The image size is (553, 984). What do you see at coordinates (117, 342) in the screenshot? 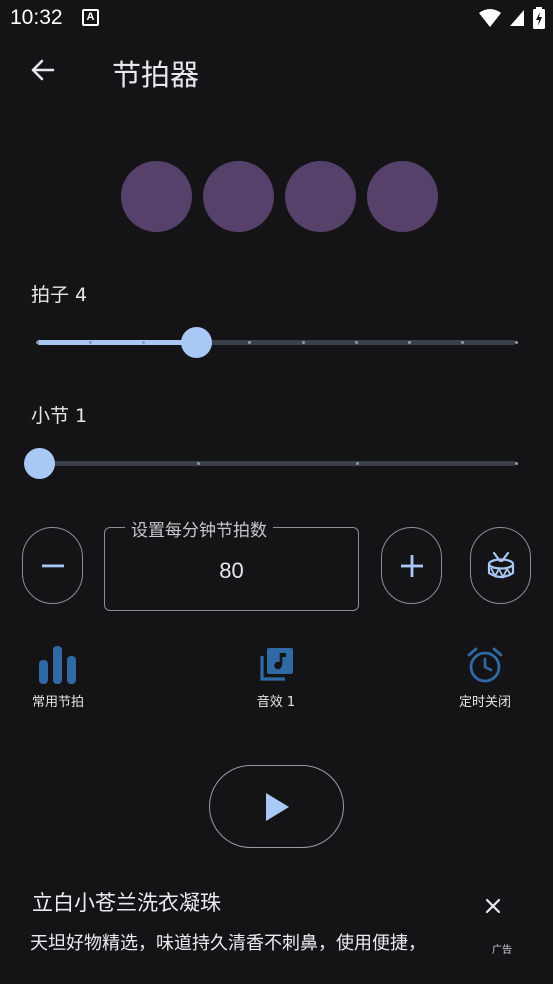
I see `slider-fill` at bounding box center [117, 342].